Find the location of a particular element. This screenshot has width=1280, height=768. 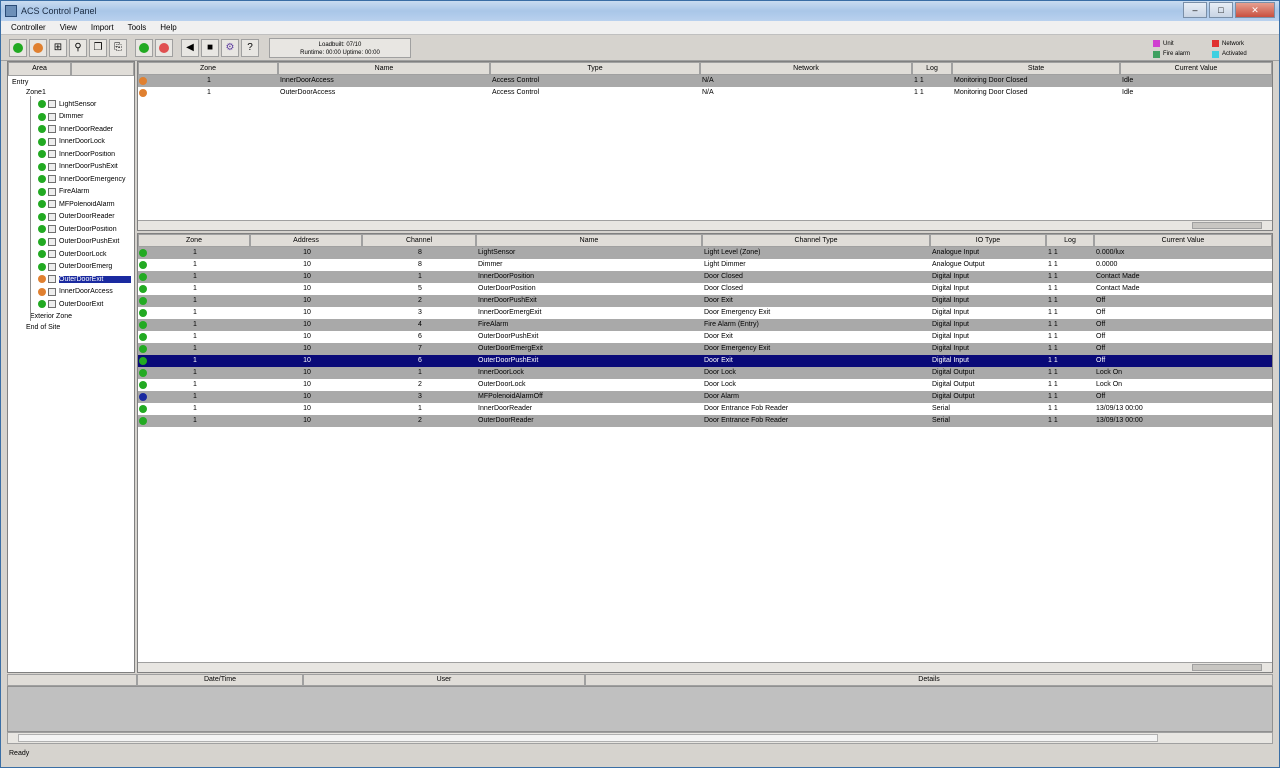

run-button is located at coordinates (144, 47).